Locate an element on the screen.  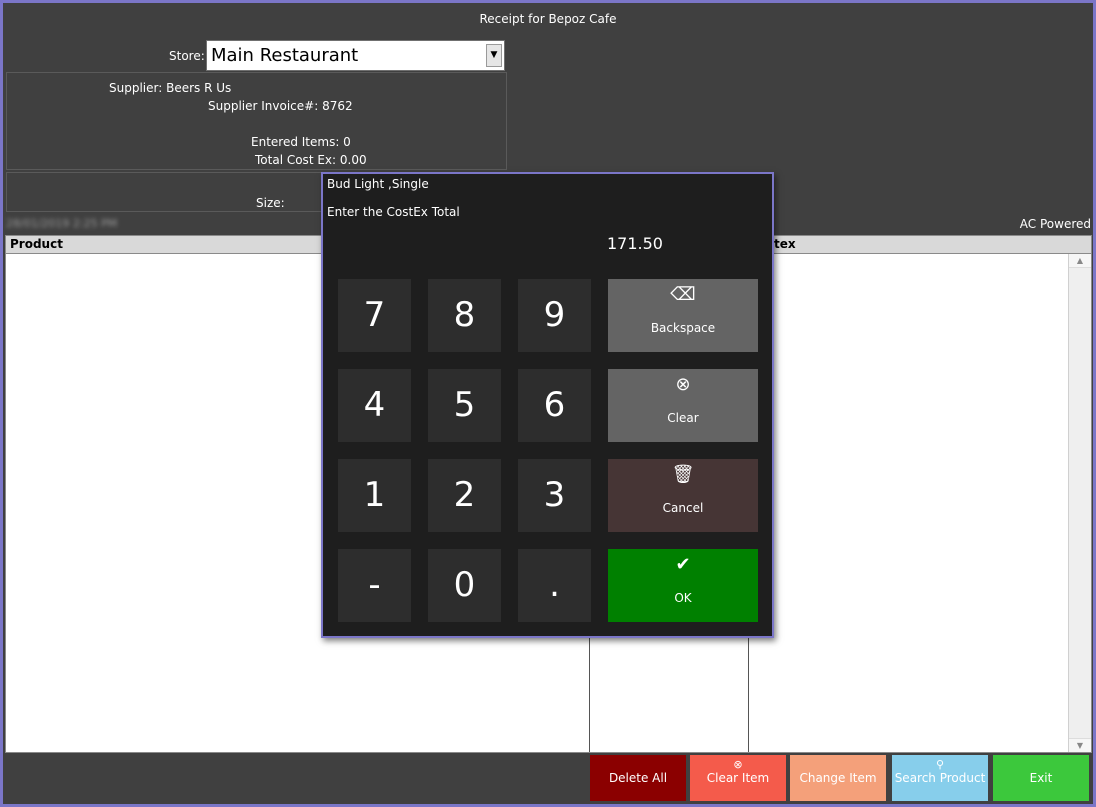
checkmark-icon: ✔ is located at coordinates (683, 564).